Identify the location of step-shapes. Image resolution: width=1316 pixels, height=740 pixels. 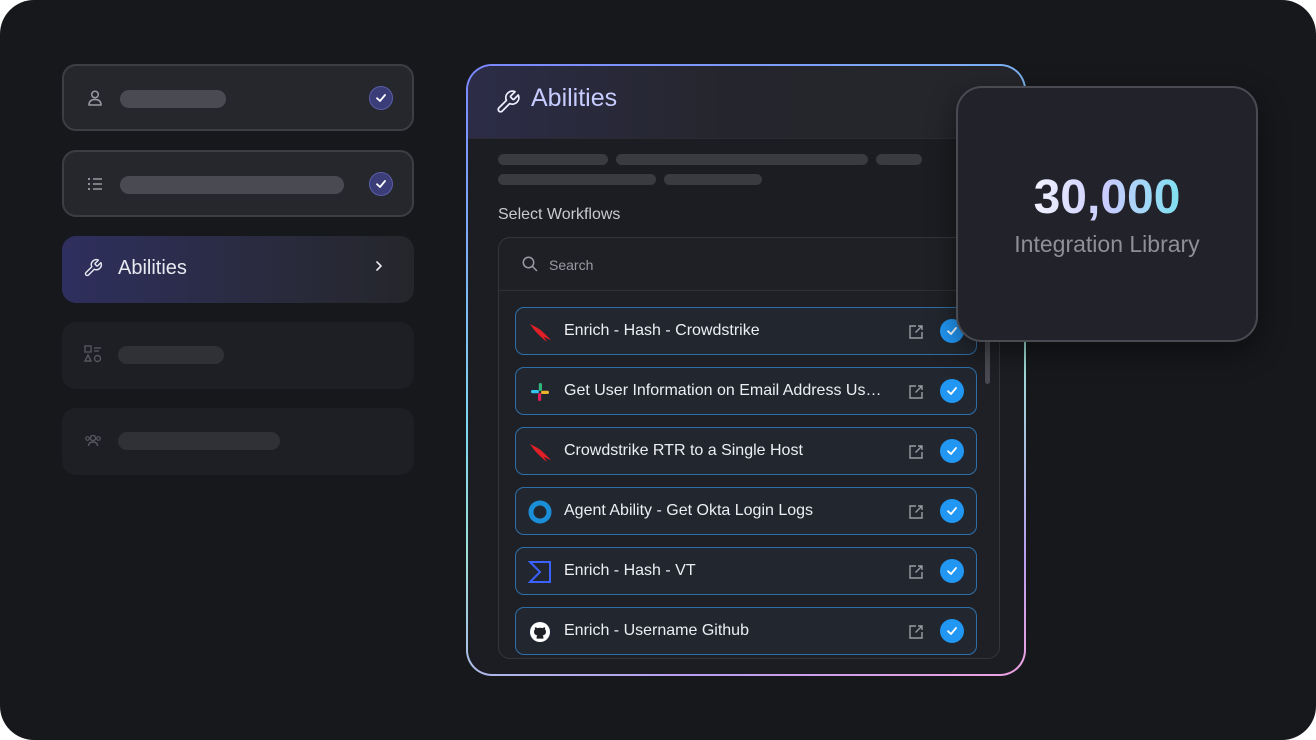
(238, 355).